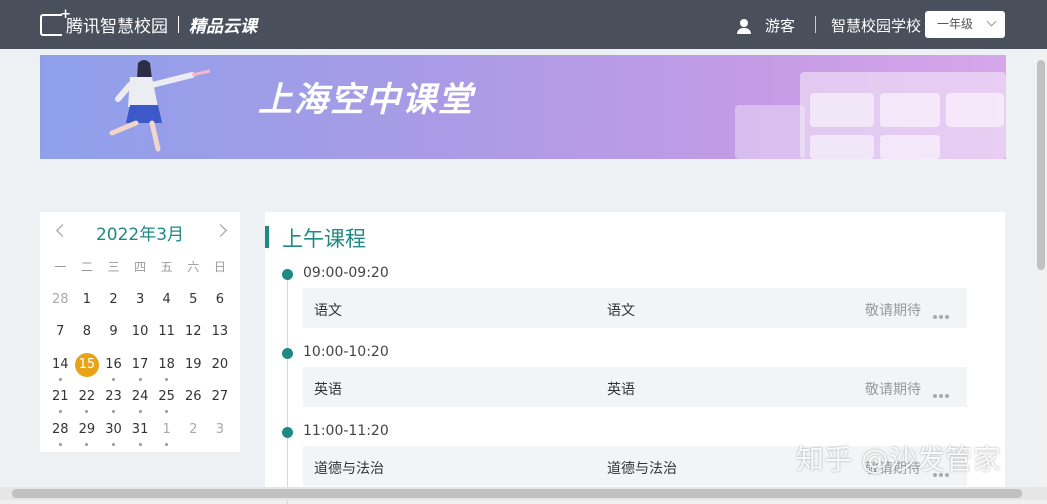 This screenshot has height=504, width=1047. What do you see at coordinates (166, 267) in the screenshot?
I see `weekday-label: 五` at bounding box center [166, 267].